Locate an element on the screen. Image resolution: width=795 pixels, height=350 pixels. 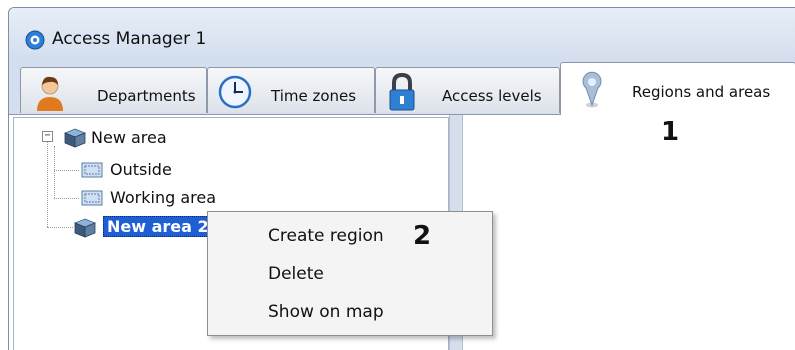
tab-access-levels: Access levels is located at coordinates (467, 90).